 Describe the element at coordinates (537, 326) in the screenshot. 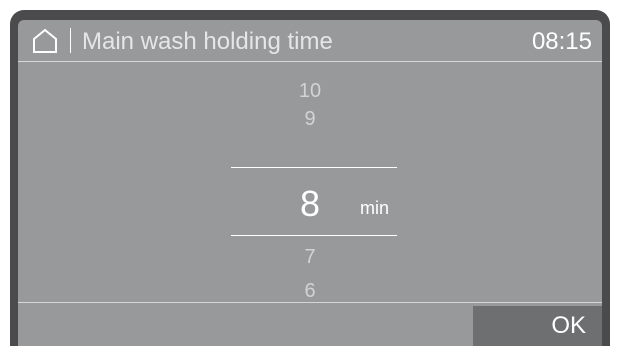

I see `ok-button: OK` at that location.